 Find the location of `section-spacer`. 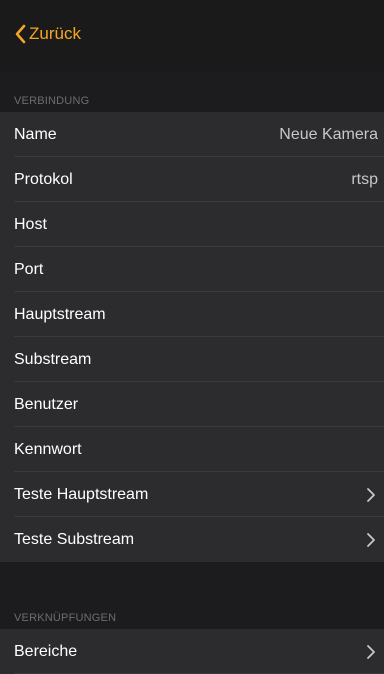

section-spacer is located at coordinates (192, 583).